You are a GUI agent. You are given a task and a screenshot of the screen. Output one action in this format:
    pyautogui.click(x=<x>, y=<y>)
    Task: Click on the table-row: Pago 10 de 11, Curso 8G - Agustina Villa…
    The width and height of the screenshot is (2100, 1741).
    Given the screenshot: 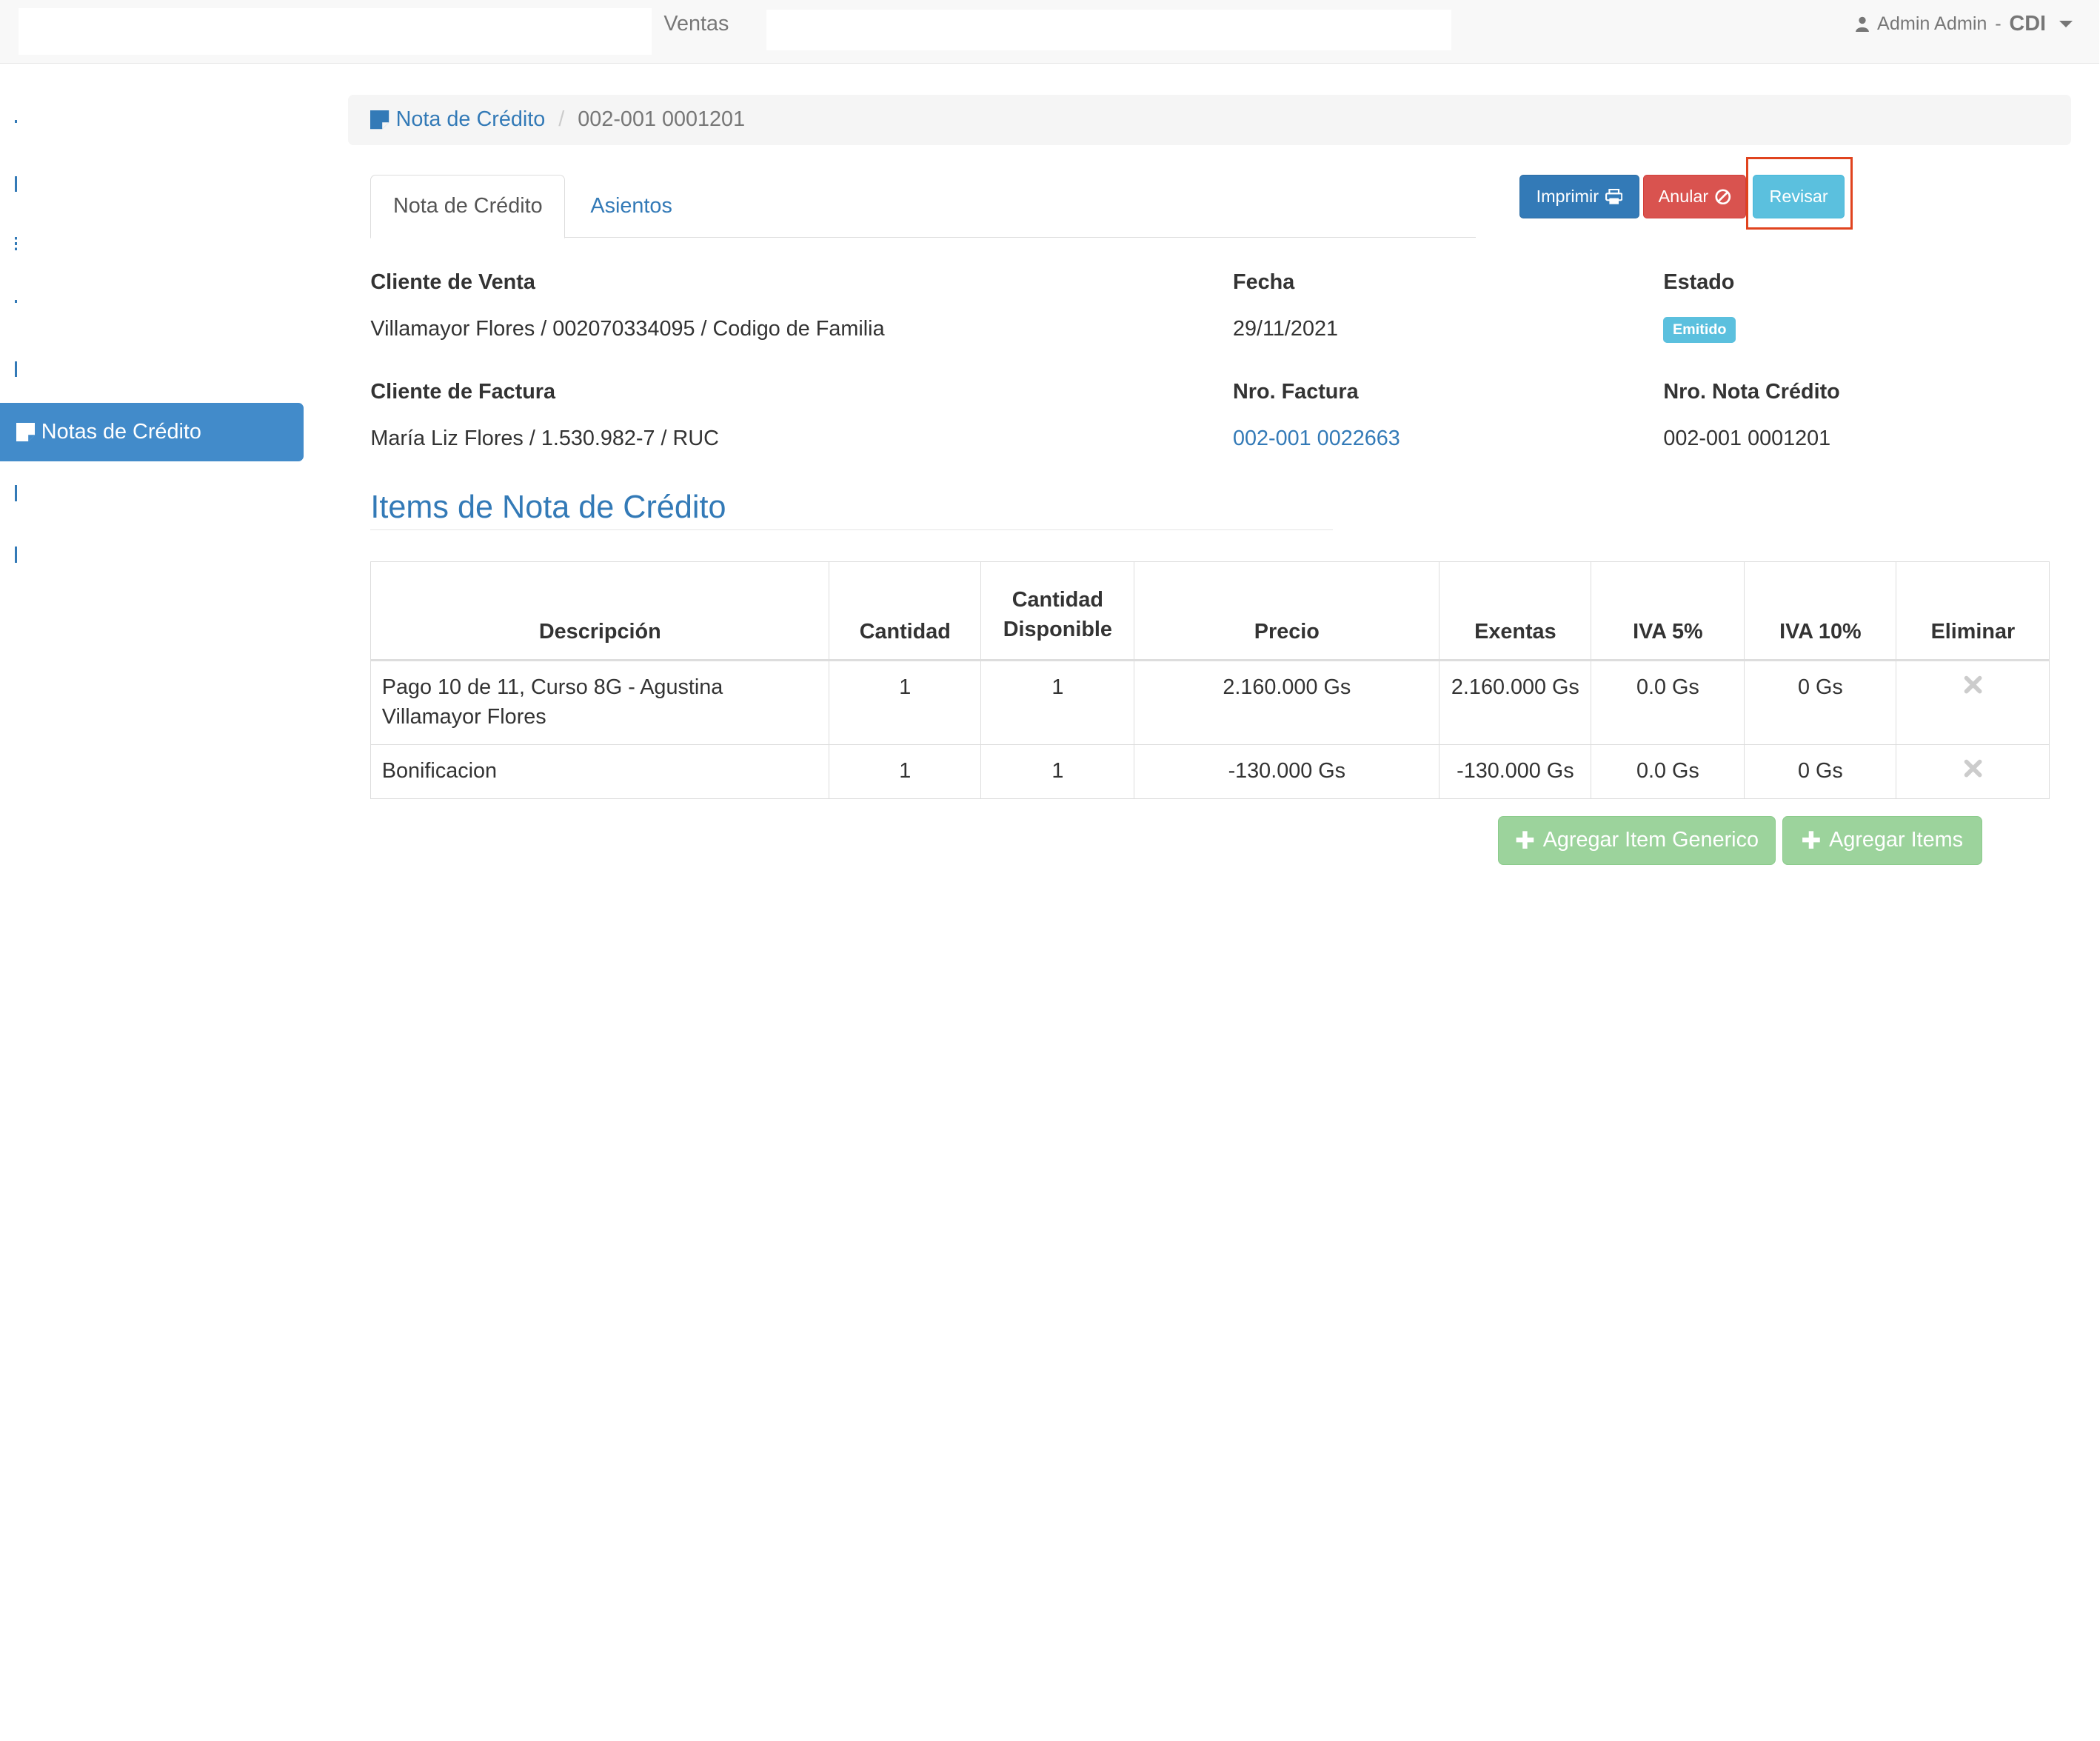 What is the action you would take?
    pyautogui.click(x=1210, y=702)
    